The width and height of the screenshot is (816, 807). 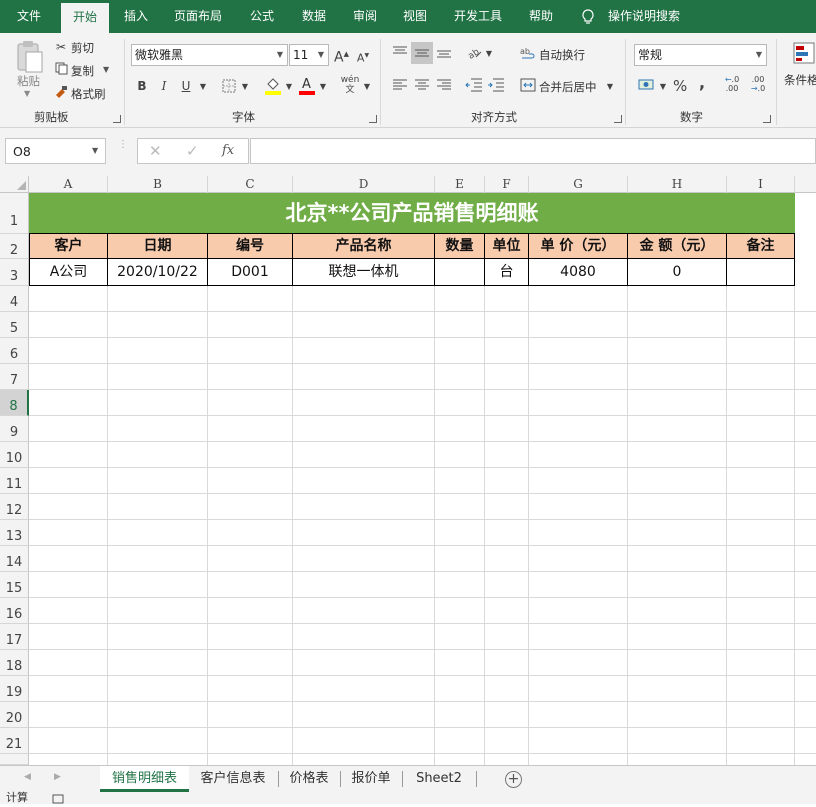 I want to click on cut-button: 剪切, so click(x=82, y=48).